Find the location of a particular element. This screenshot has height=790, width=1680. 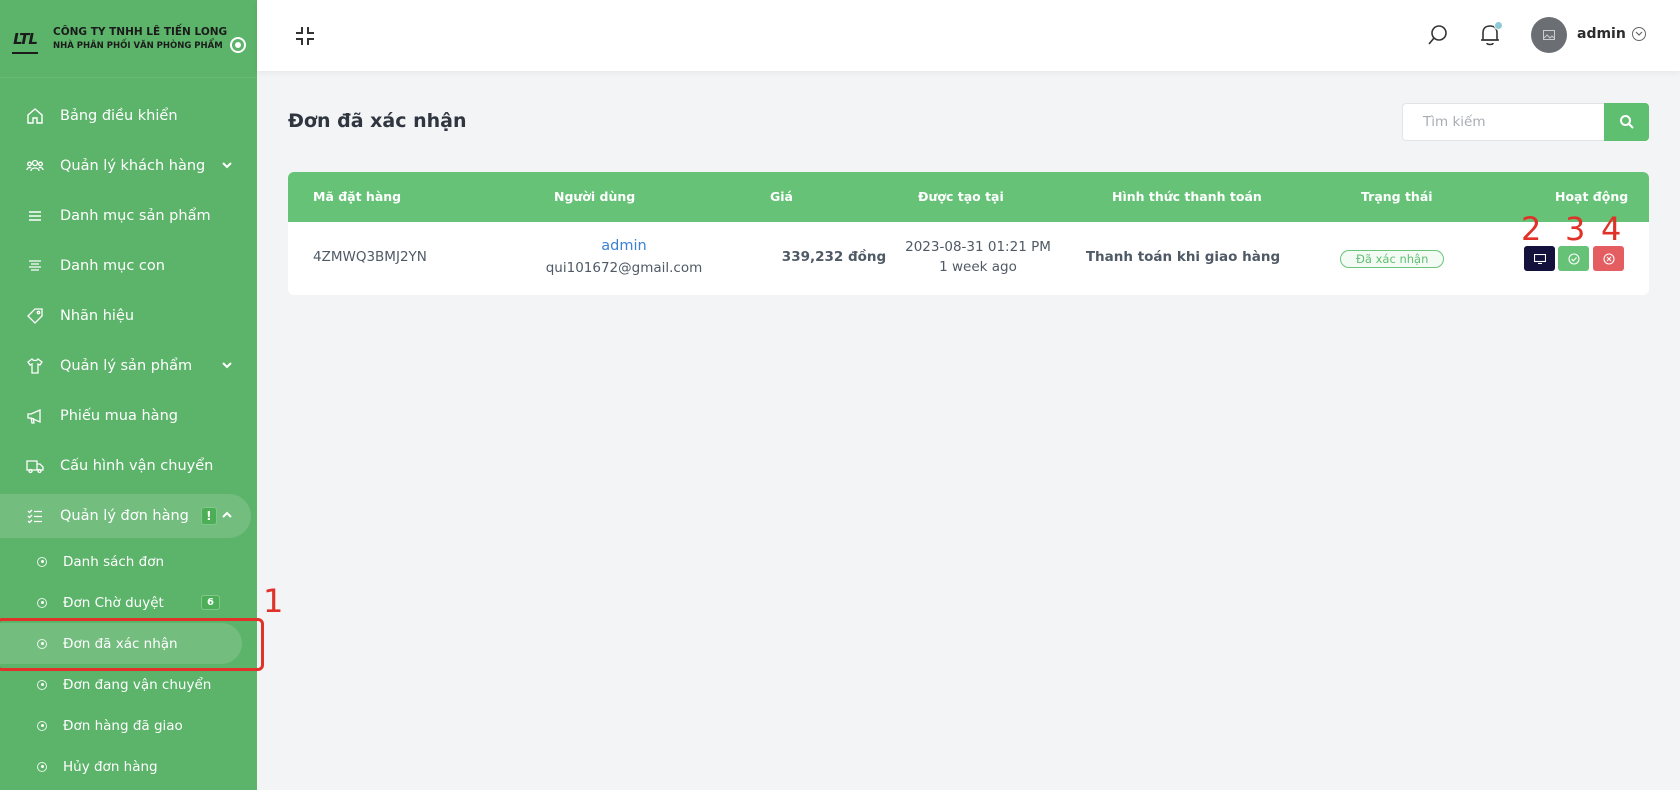

users-icon is located at coordinates (35, 166).